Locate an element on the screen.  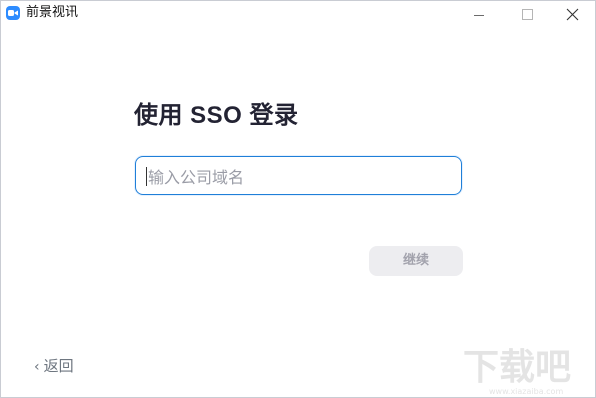
watermark-url: www.xiazaiba.com is located at coordinates (526, 391).